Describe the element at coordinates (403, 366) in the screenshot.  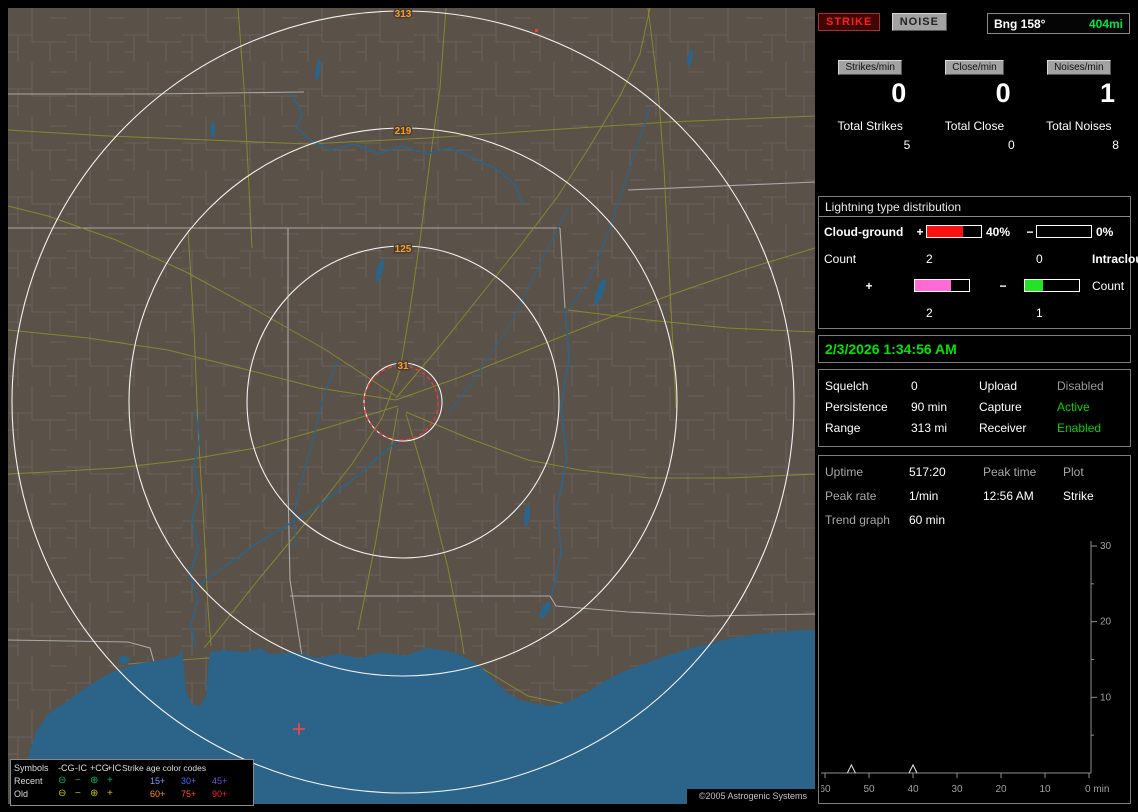
I see `range-ring-label: 31` at that location.